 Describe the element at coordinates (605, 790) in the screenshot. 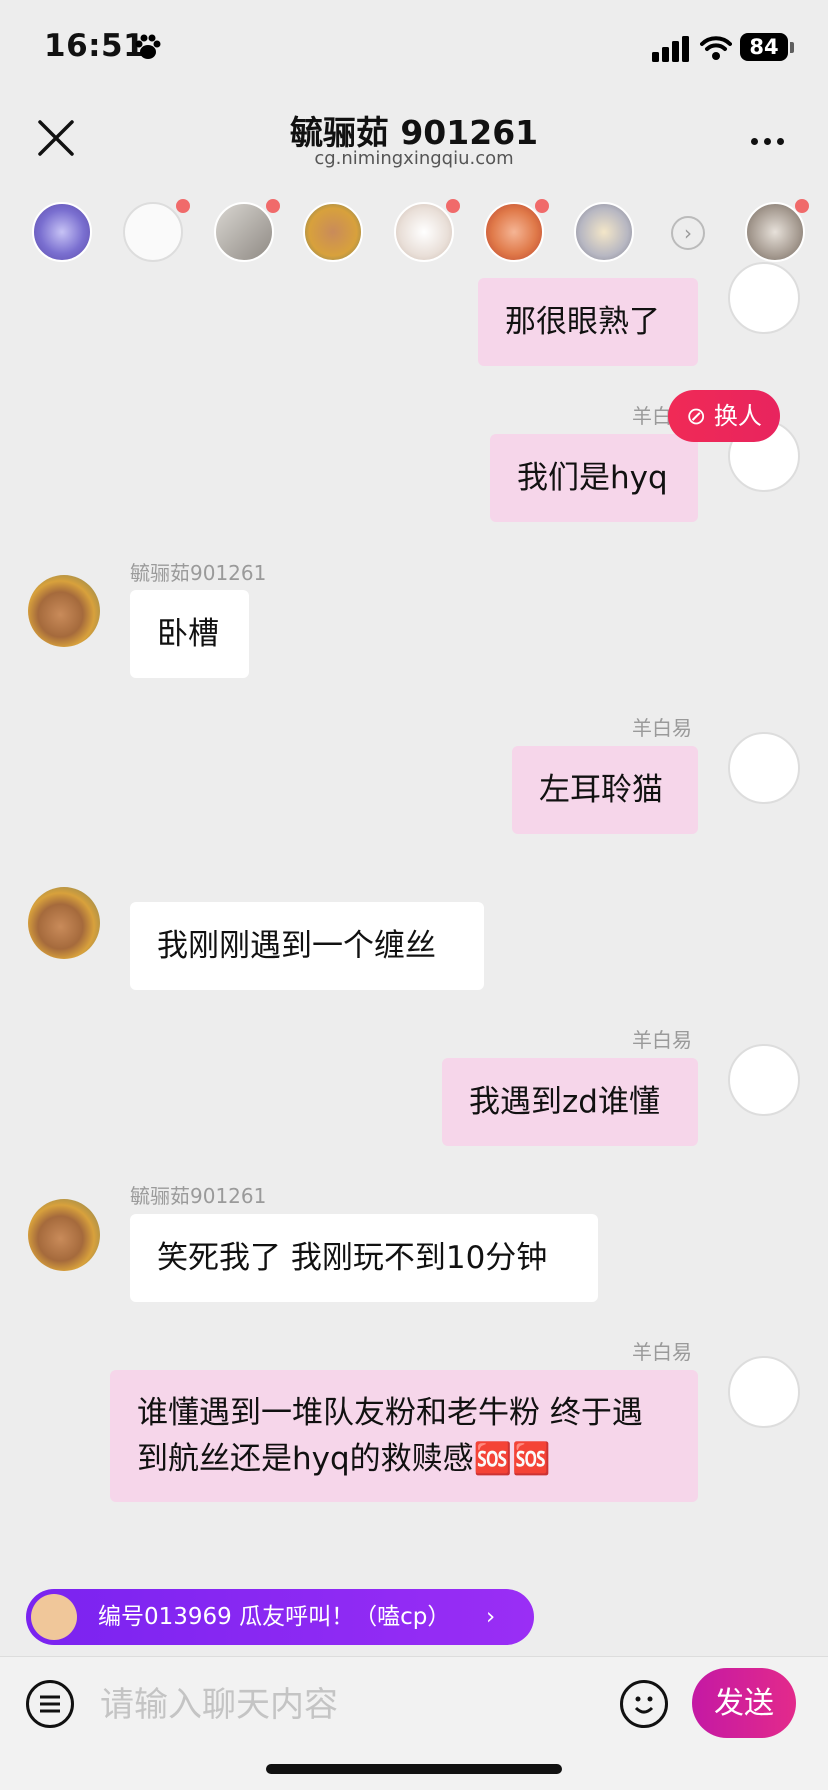

I see `message-bubble: 左耳聆猫` at that location.